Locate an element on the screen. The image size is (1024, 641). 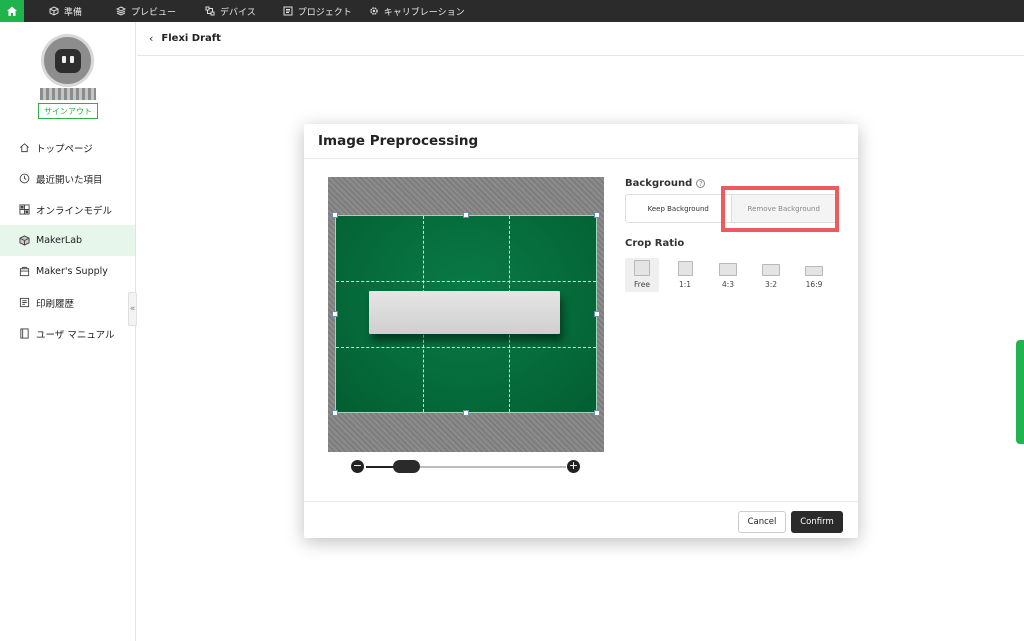
ratio-label: Free is located at coordinates (642, 284).